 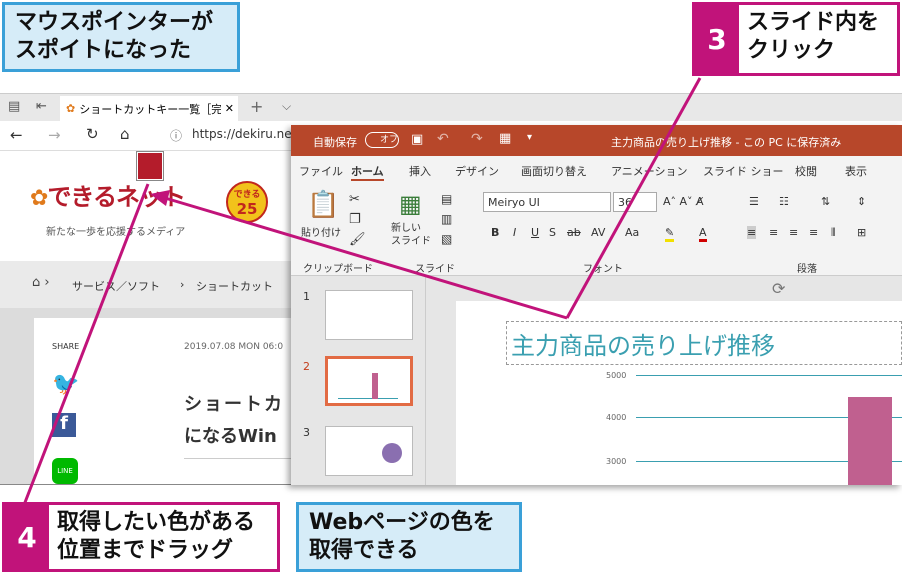 What do you see at coordinates (409, 537) in the screenshot?
I see `web-color-callout: Webページの色を 取得できる` at bounding box center [409, 537].